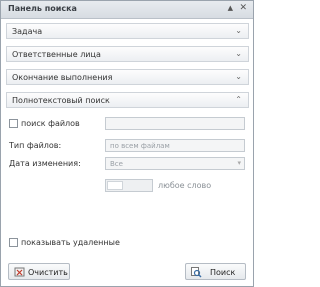  What do you see at coordinates (116, 164) in the screenshot?
I see `date-changed-value: Все` at bounding box center [116, 164].